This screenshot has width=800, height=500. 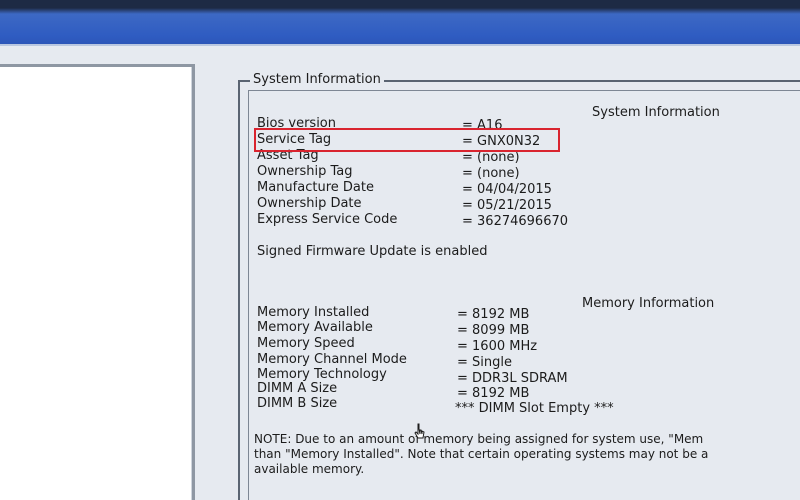 I want to click on memory-available-label: Memory Available, so click(x=315, y=327).